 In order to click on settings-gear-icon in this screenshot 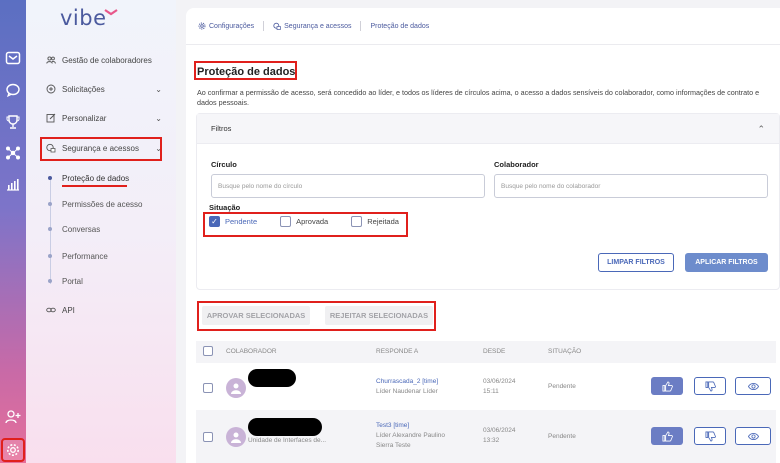, I will do `click(13, 450)`.